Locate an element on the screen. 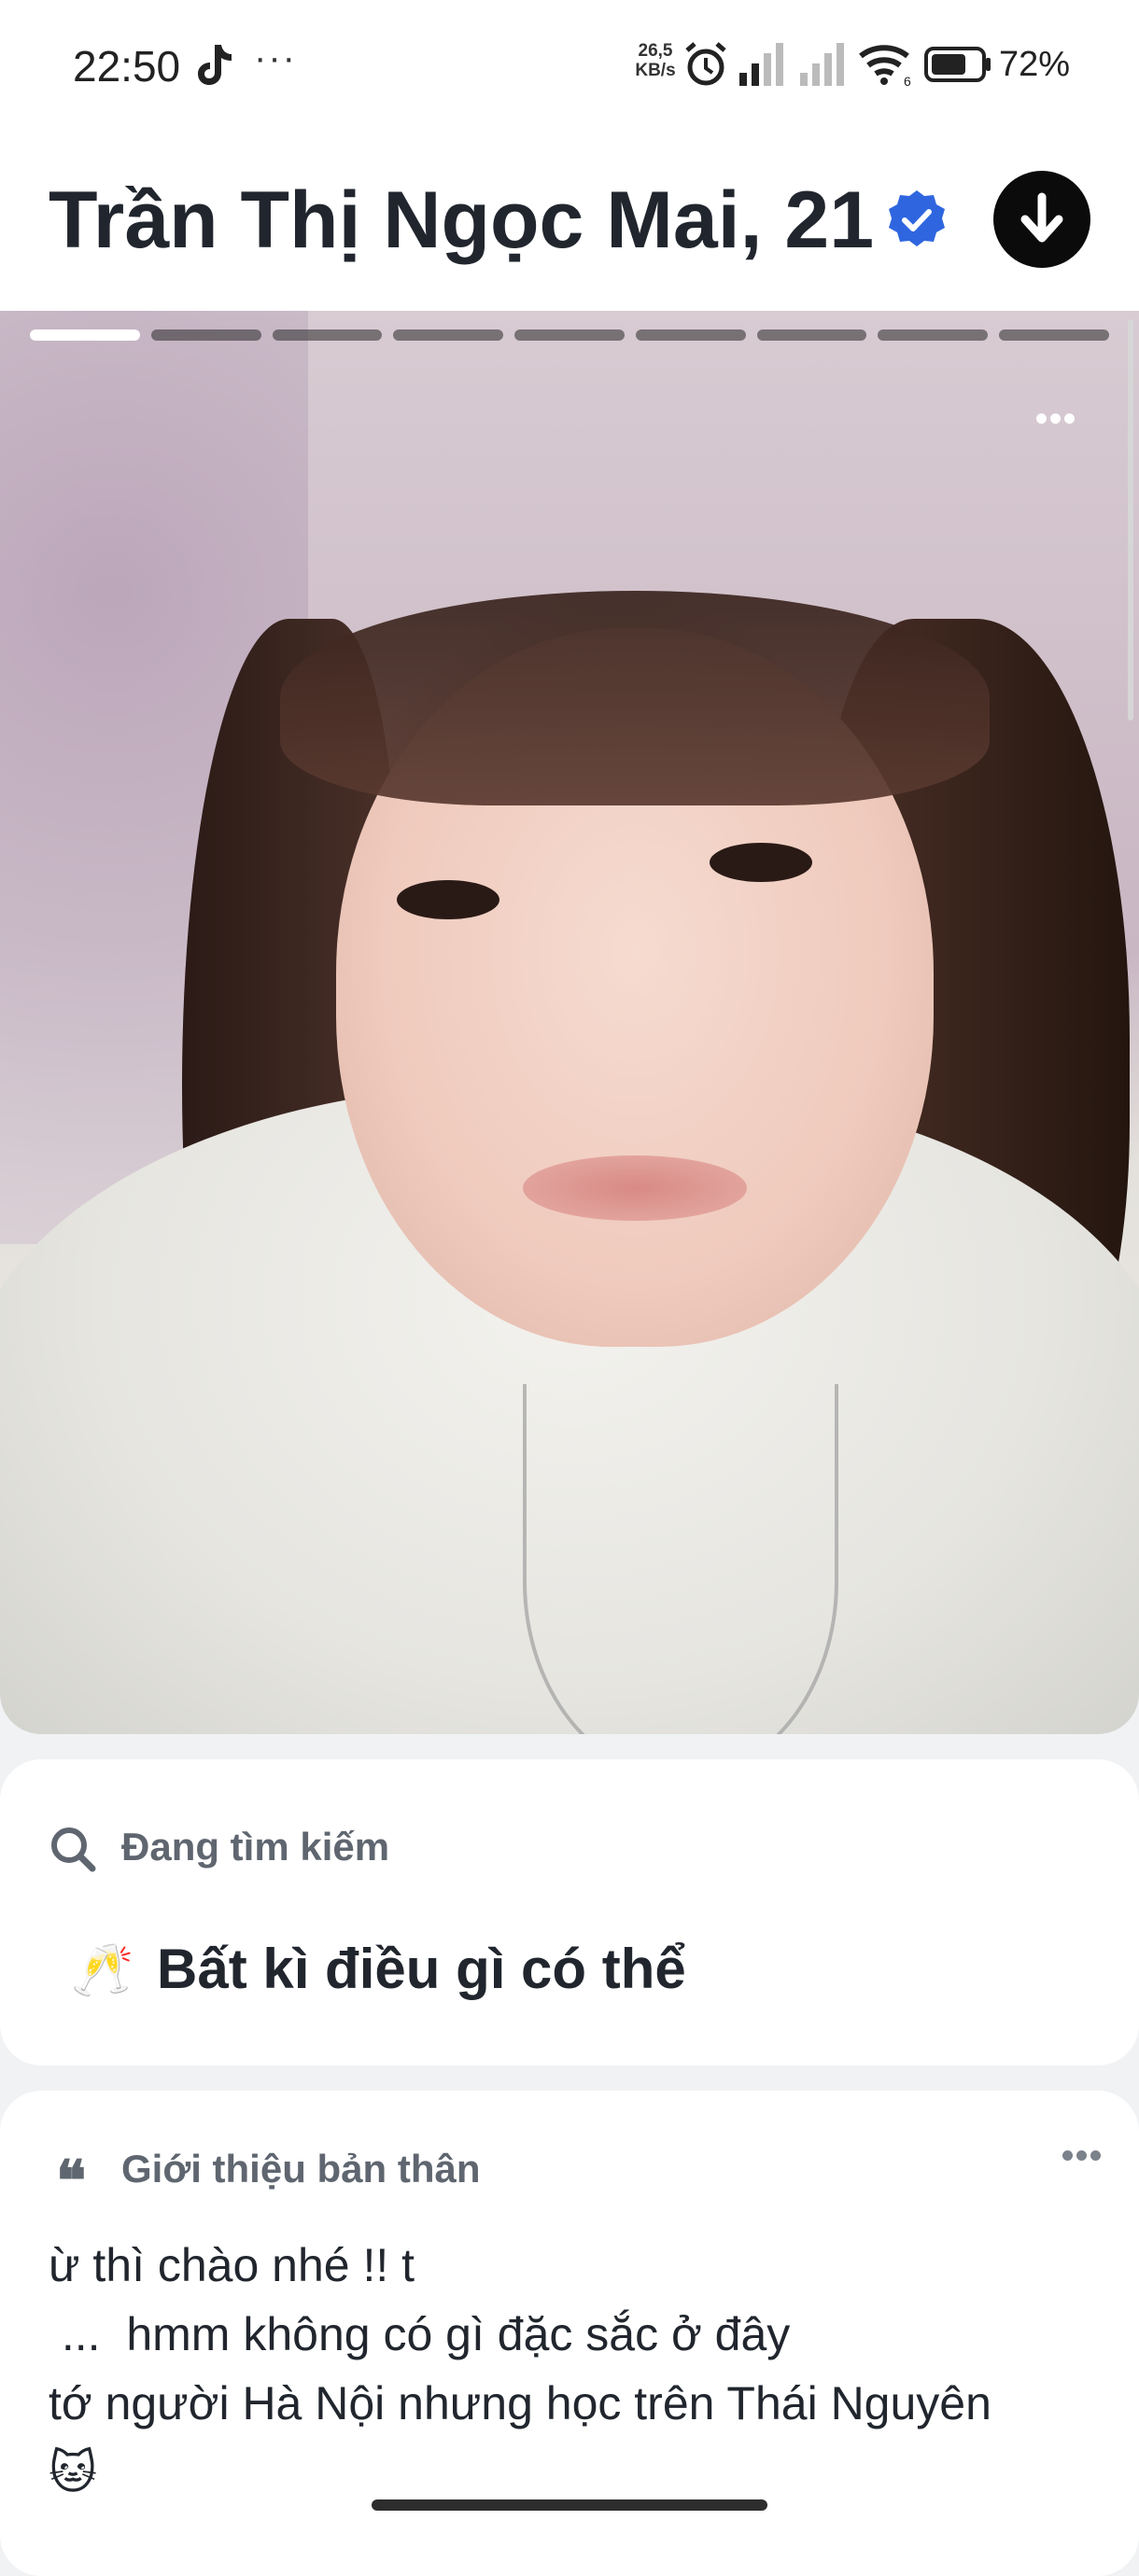 The width and height of the screenshot is (1139, 2576). status-bar: 22:50 ··· 26,5 KB/s 6 72% is located at coordinates (569, 67).